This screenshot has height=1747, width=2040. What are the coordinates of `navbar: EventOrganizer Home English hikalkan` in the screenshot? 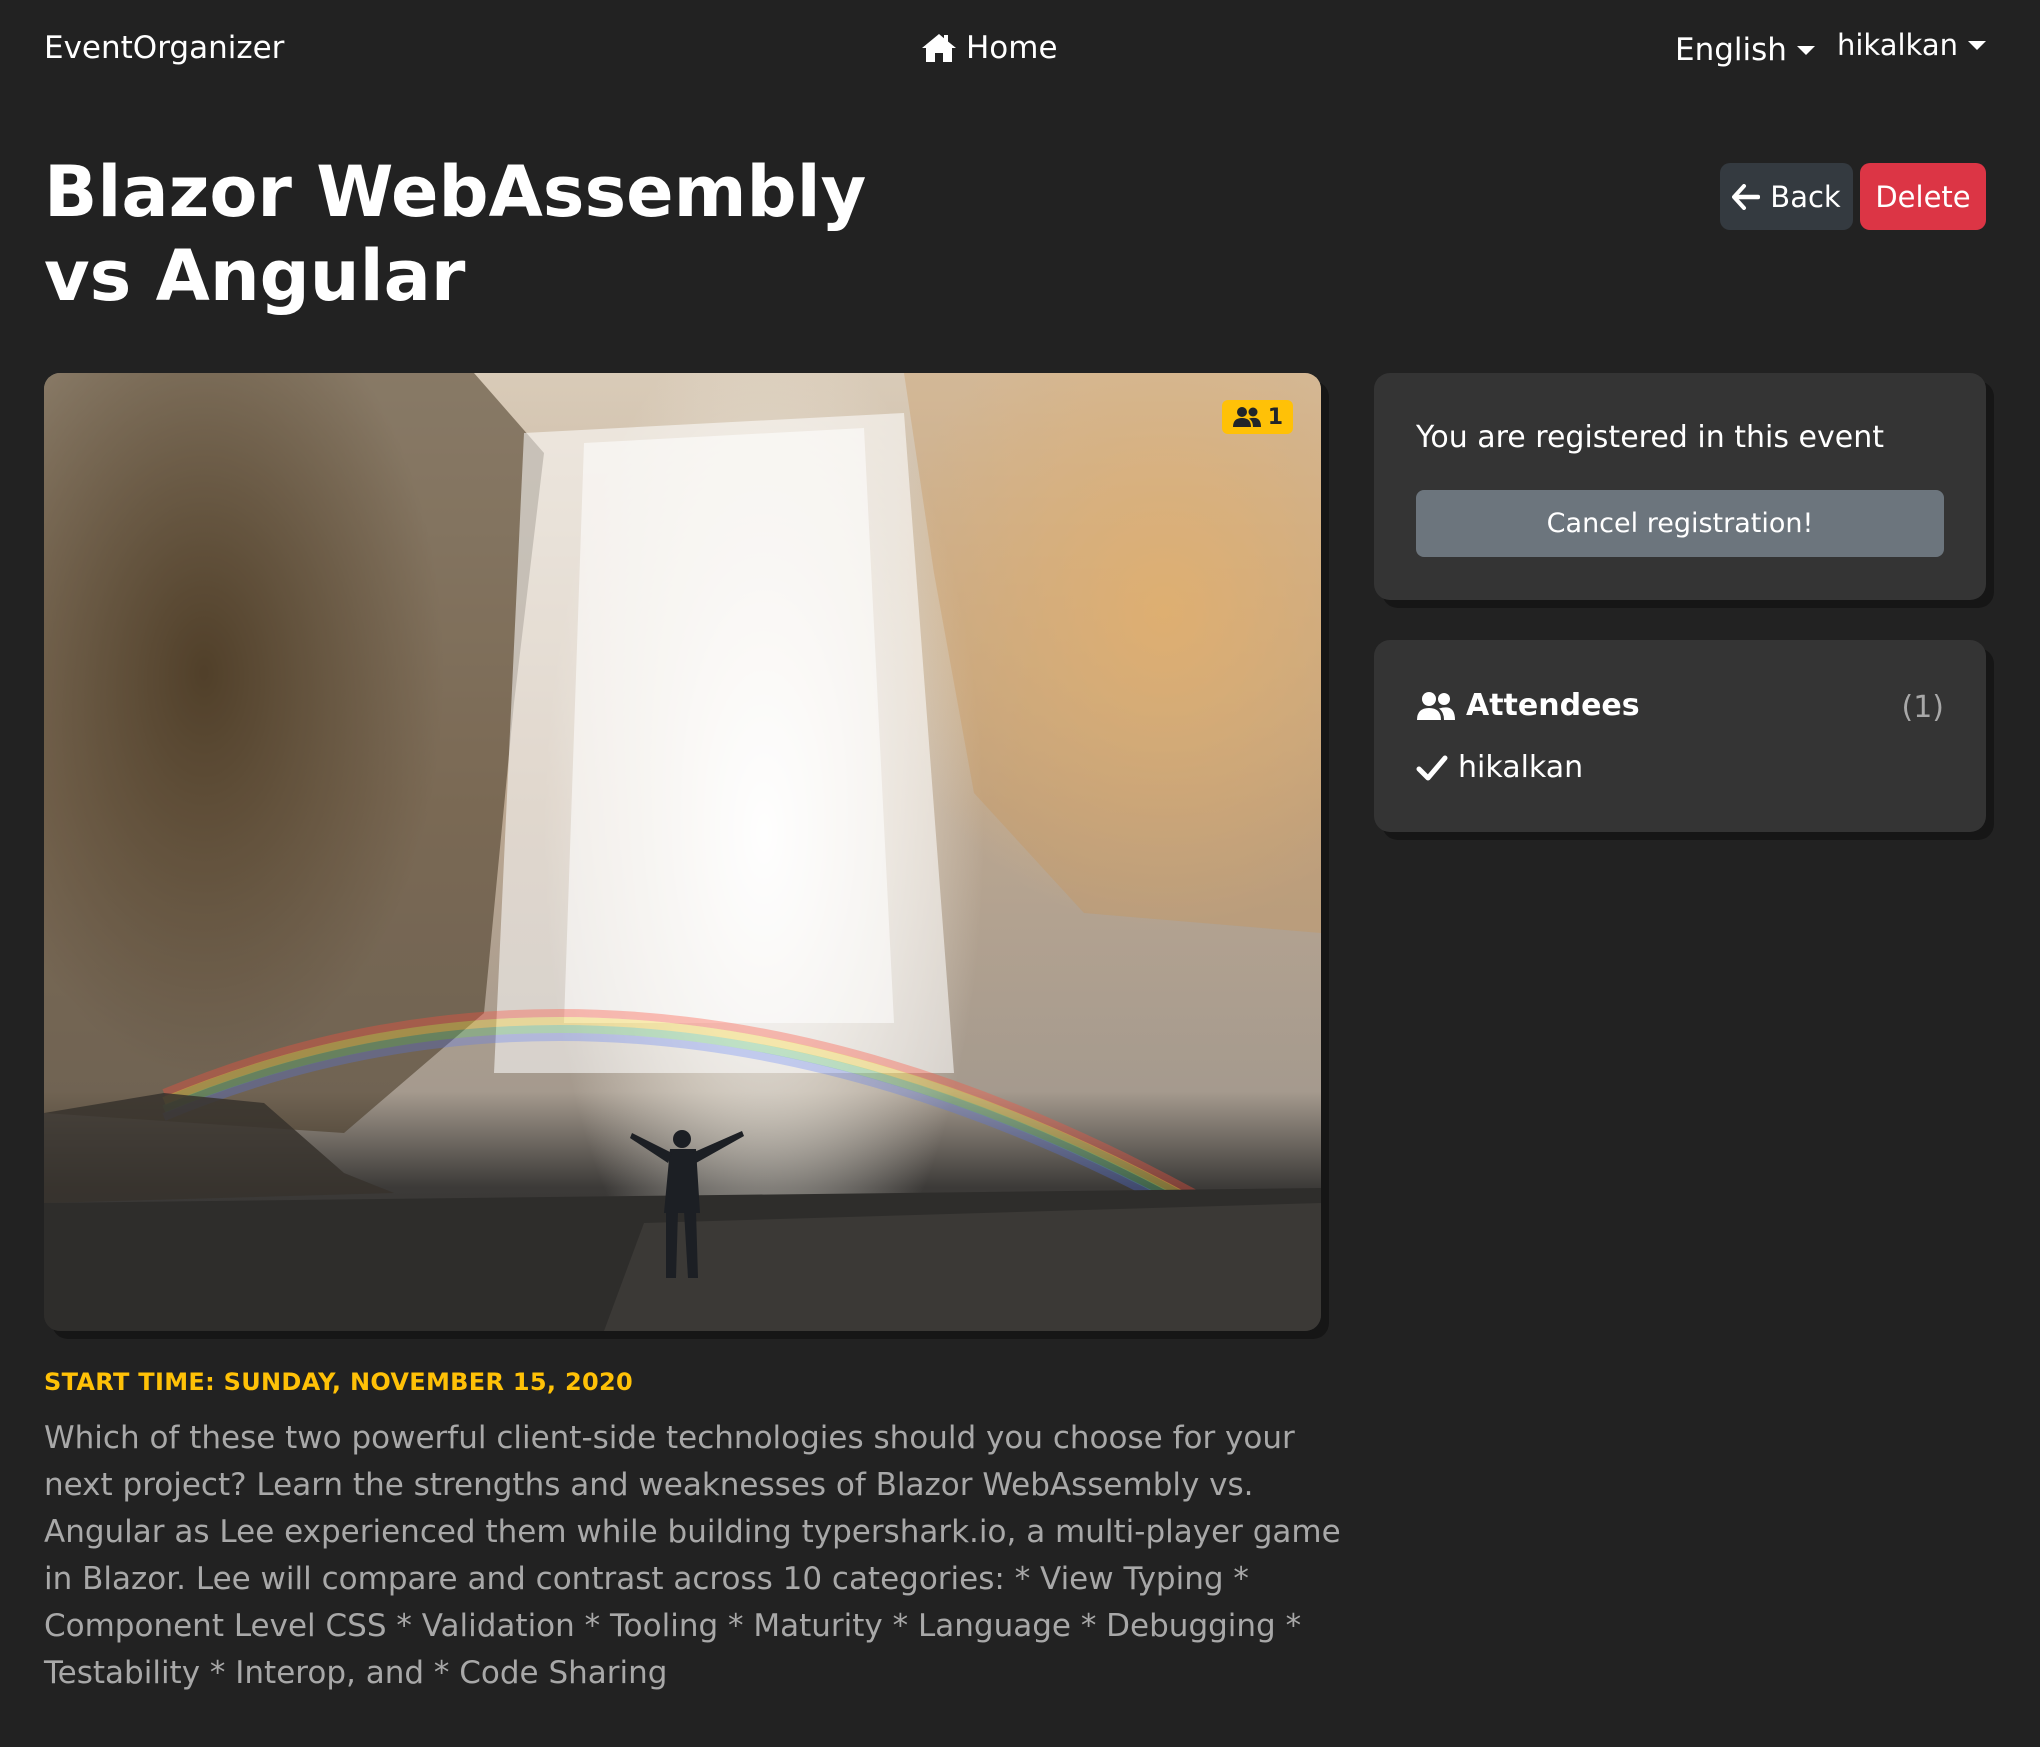 It's located at (1020, 52).